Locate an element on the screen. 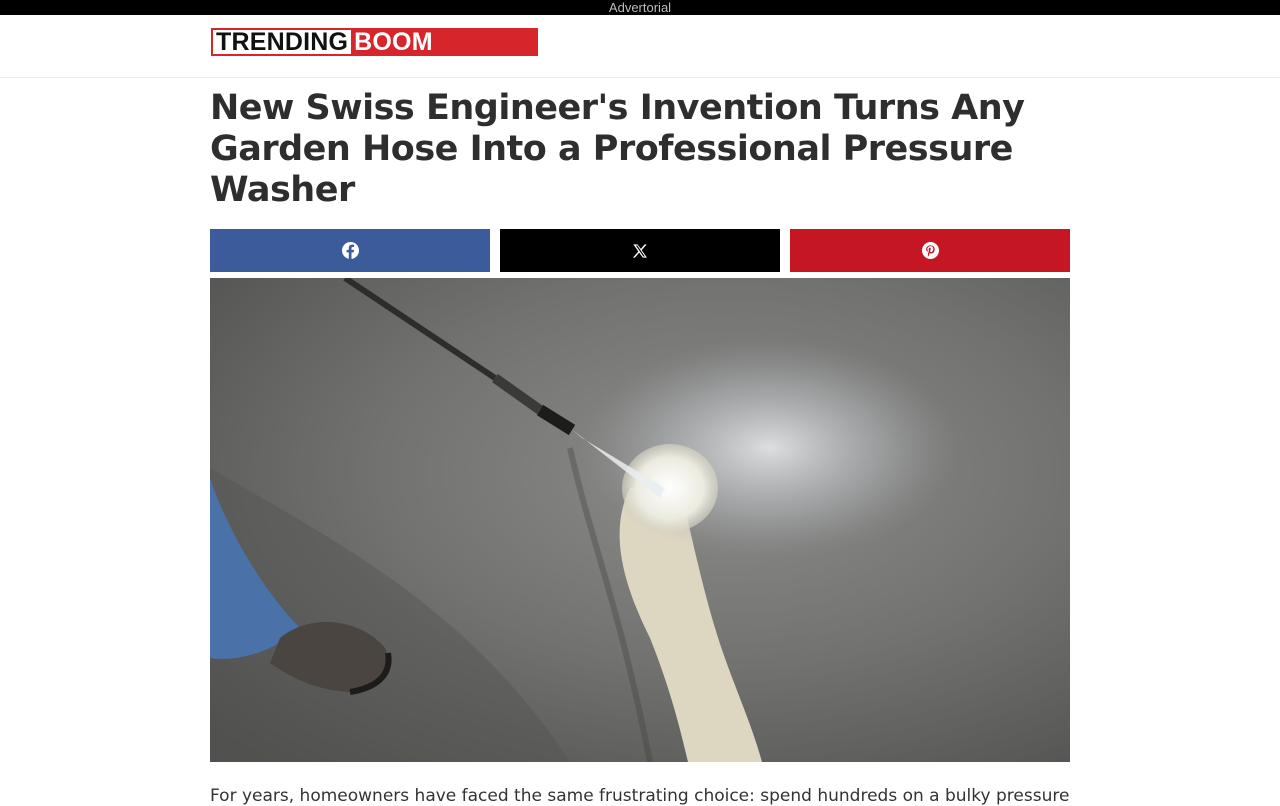 The width and height of the screenshot is (1280, 806). pinterest-icon is located at coordinates (930, 250).